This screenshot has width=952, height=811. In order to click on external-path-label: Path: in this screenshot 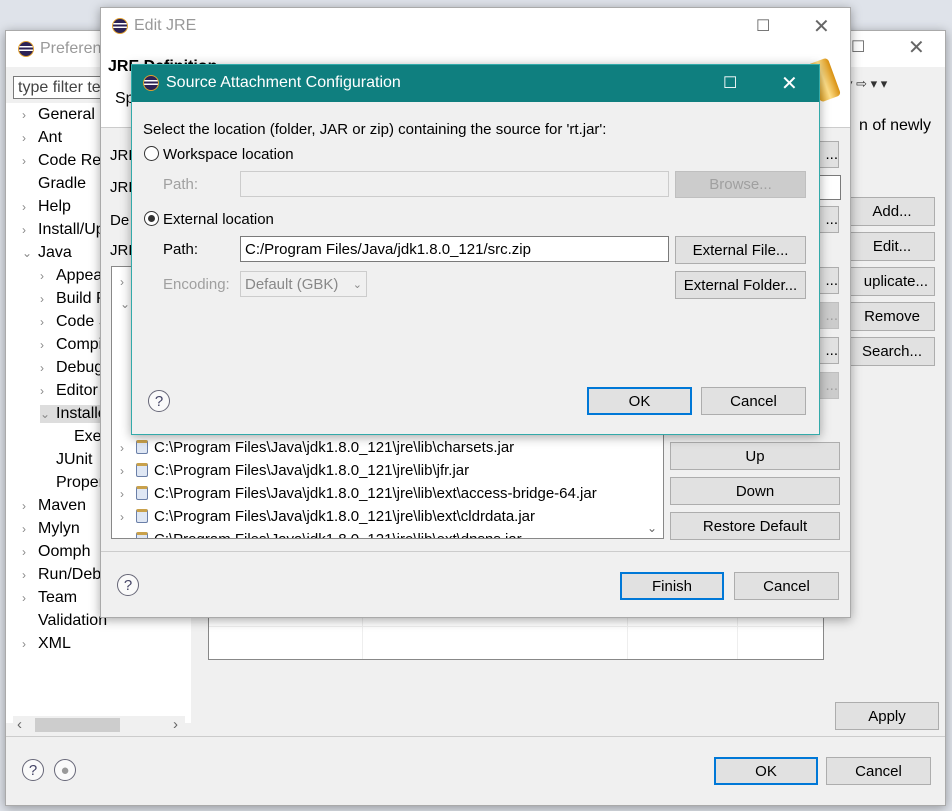, I will do `click(181, 249)`.